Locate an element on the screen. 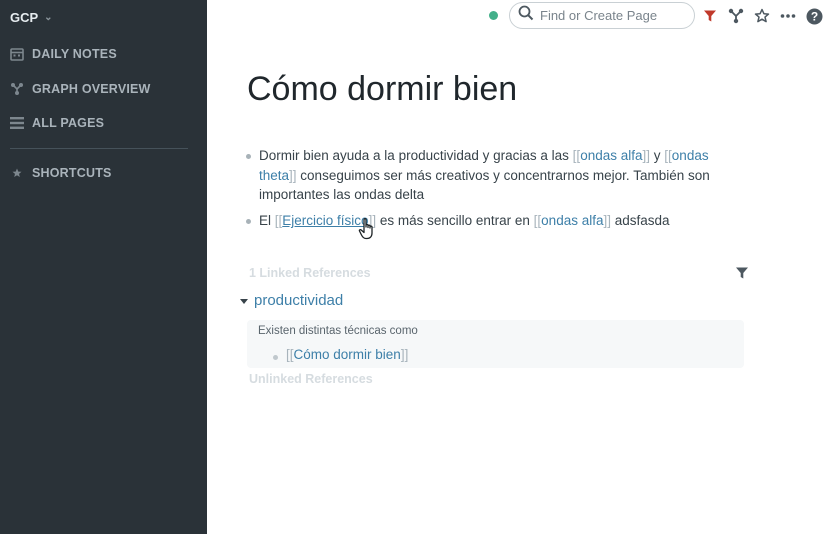  search-bar is located at coordinates (602, 15).